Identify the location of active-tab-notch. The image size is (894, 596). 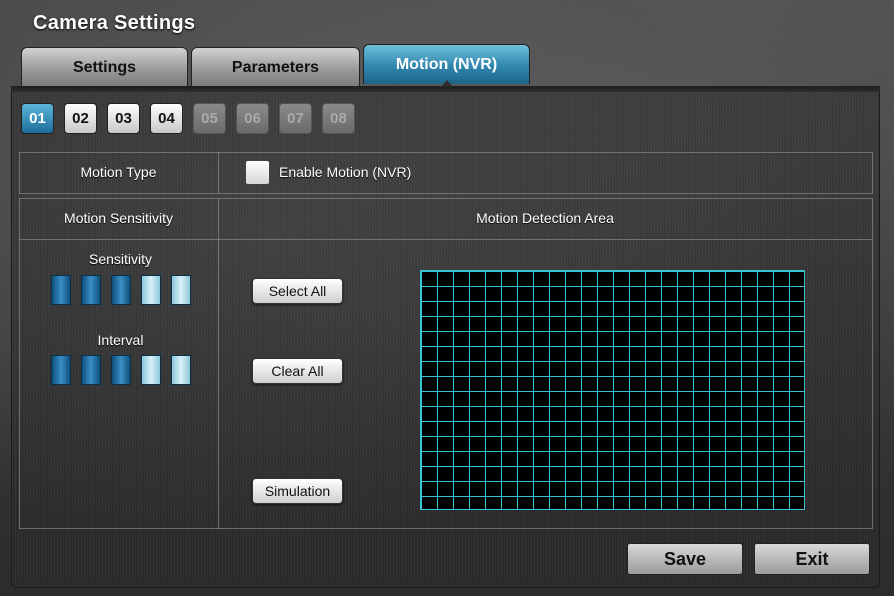
(447, 83).